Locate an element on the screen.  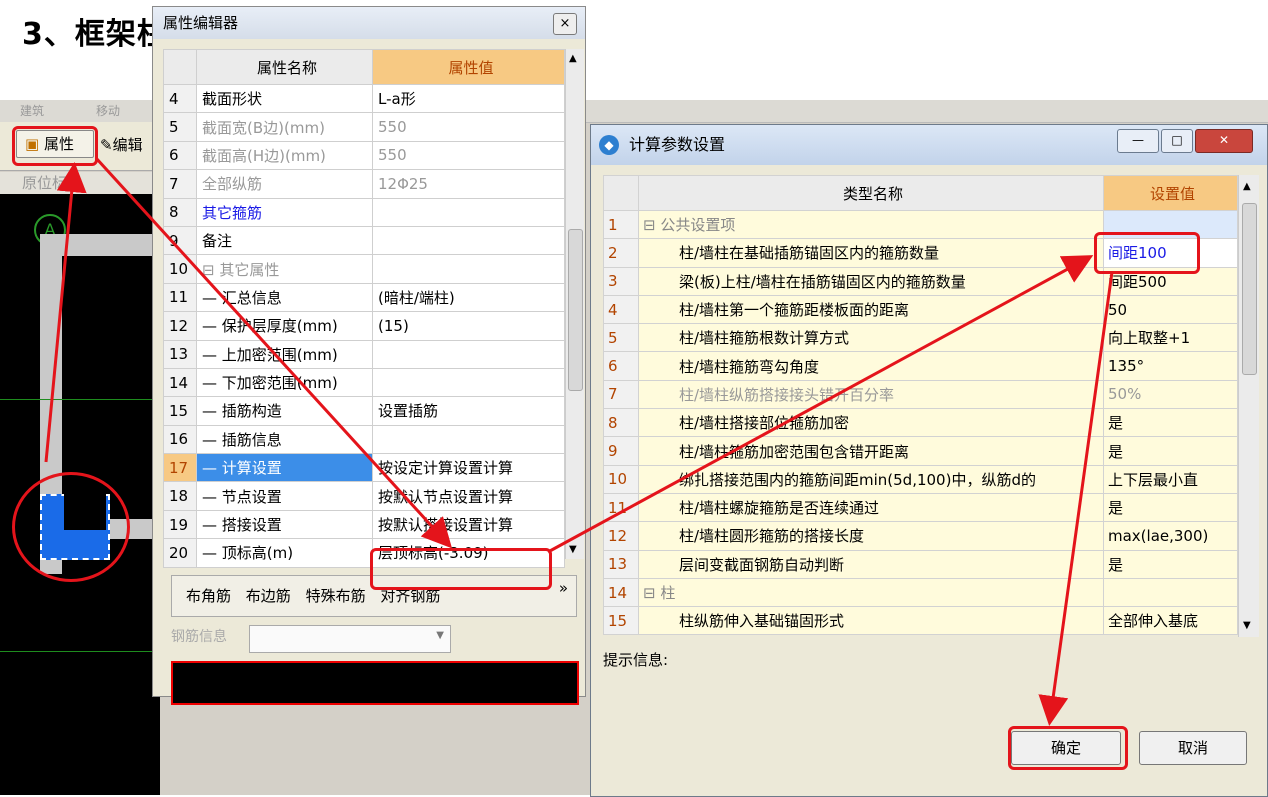
arrow-to-property-button is located at coordinates (65, 312).